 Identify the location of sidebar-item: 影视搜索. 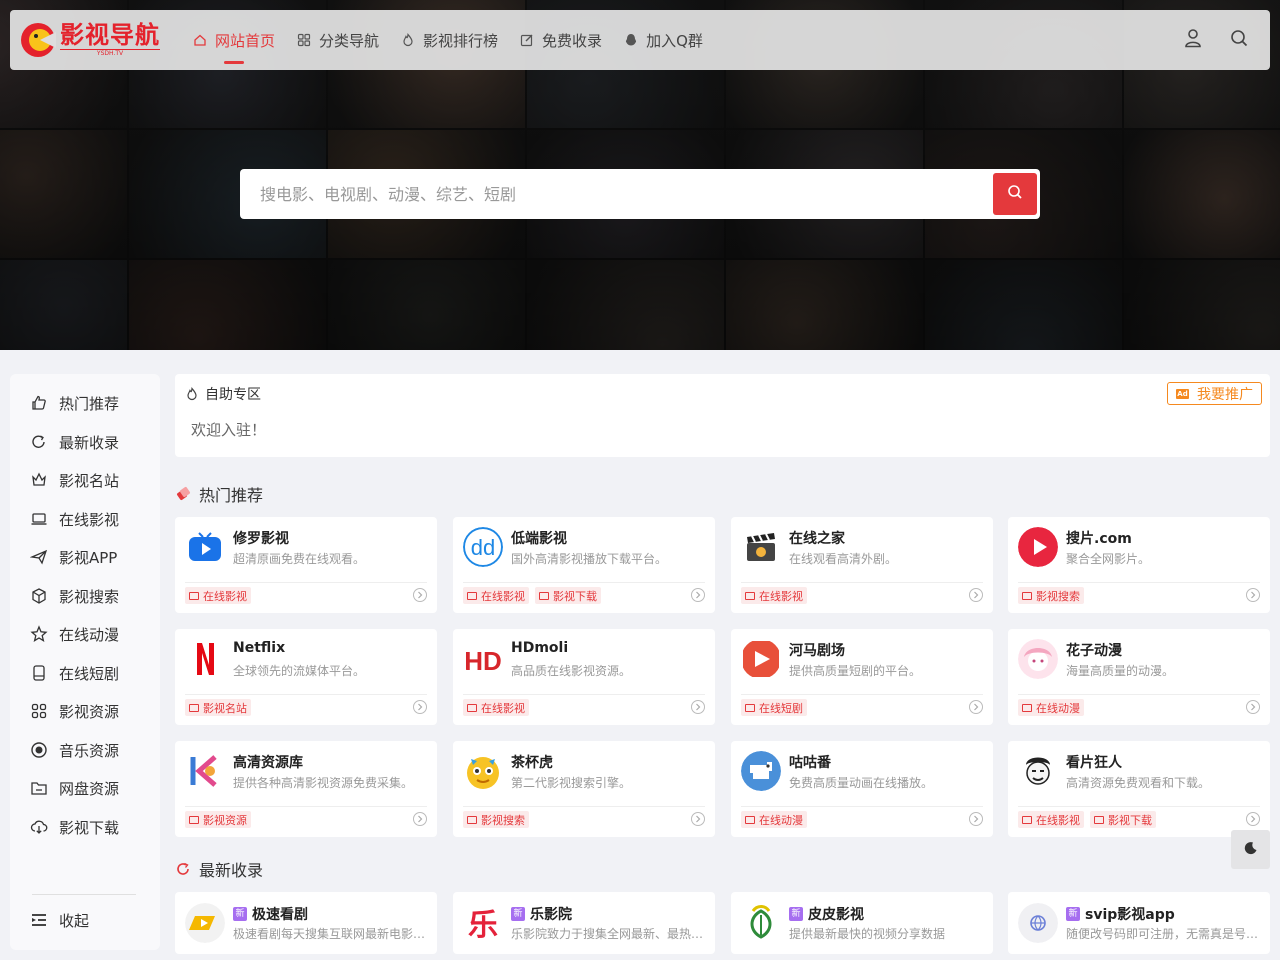
(74, 596).